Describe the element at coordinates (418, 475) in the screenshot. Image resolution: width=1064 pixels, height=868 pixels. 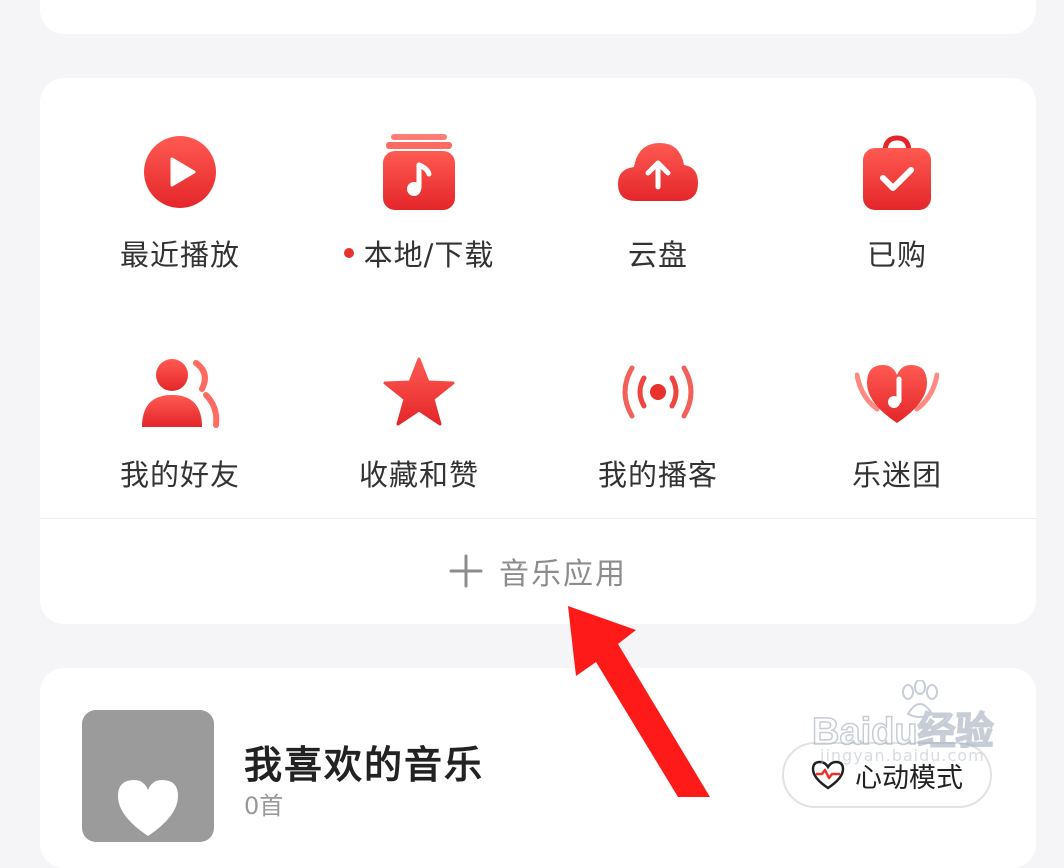
I see `tile-label: 收藏和赞` at that location.